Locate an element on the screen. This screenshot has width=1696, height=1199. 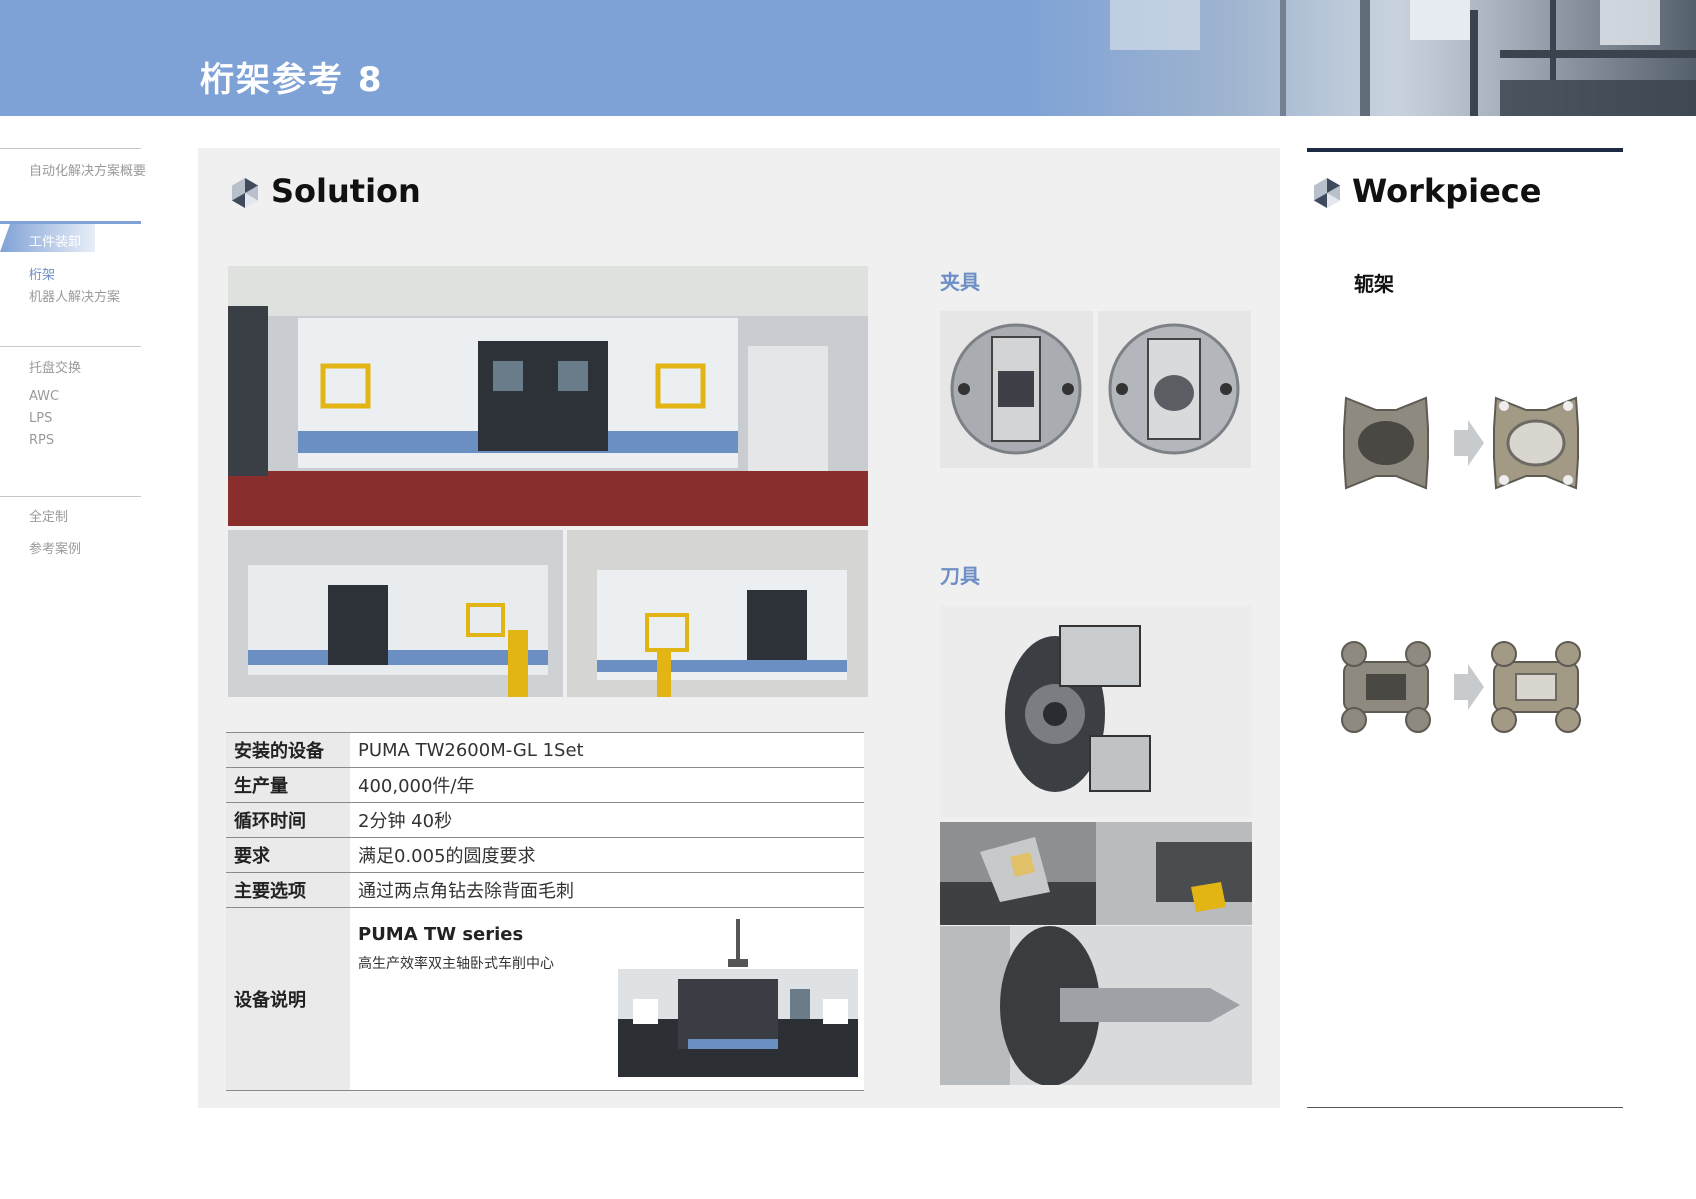
sidebar-item-pallet-change: 托盘交换 is located at coordinates (55, 366).